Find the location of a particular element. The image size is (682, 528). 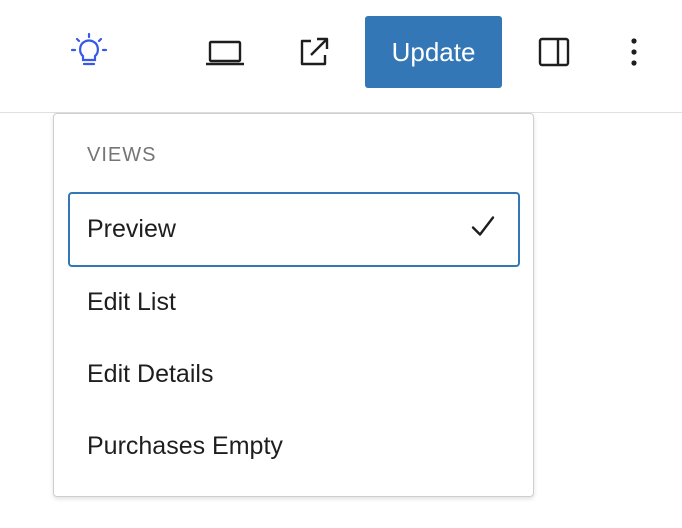

menu-item-edit-list: Edit List is located at coordinates (294, 302).